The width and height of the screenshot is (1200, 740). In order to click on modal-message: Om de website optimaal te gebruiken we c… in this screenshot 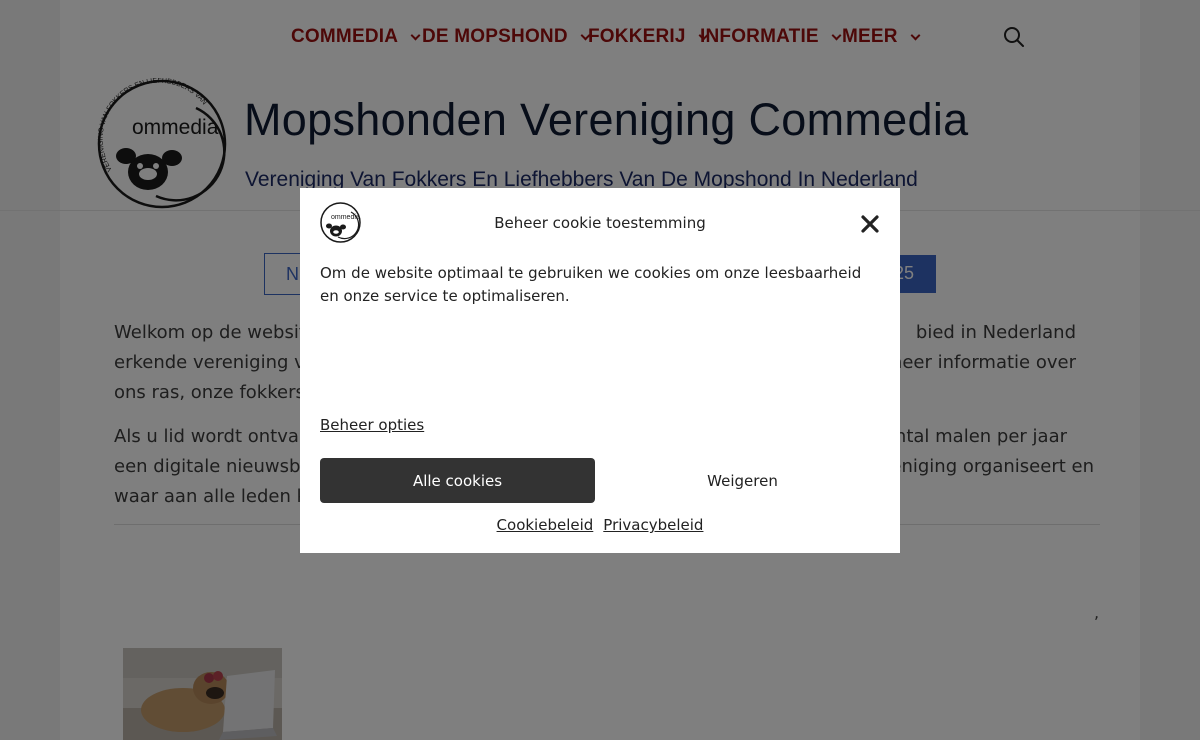, I will do `click(591, 284)`.